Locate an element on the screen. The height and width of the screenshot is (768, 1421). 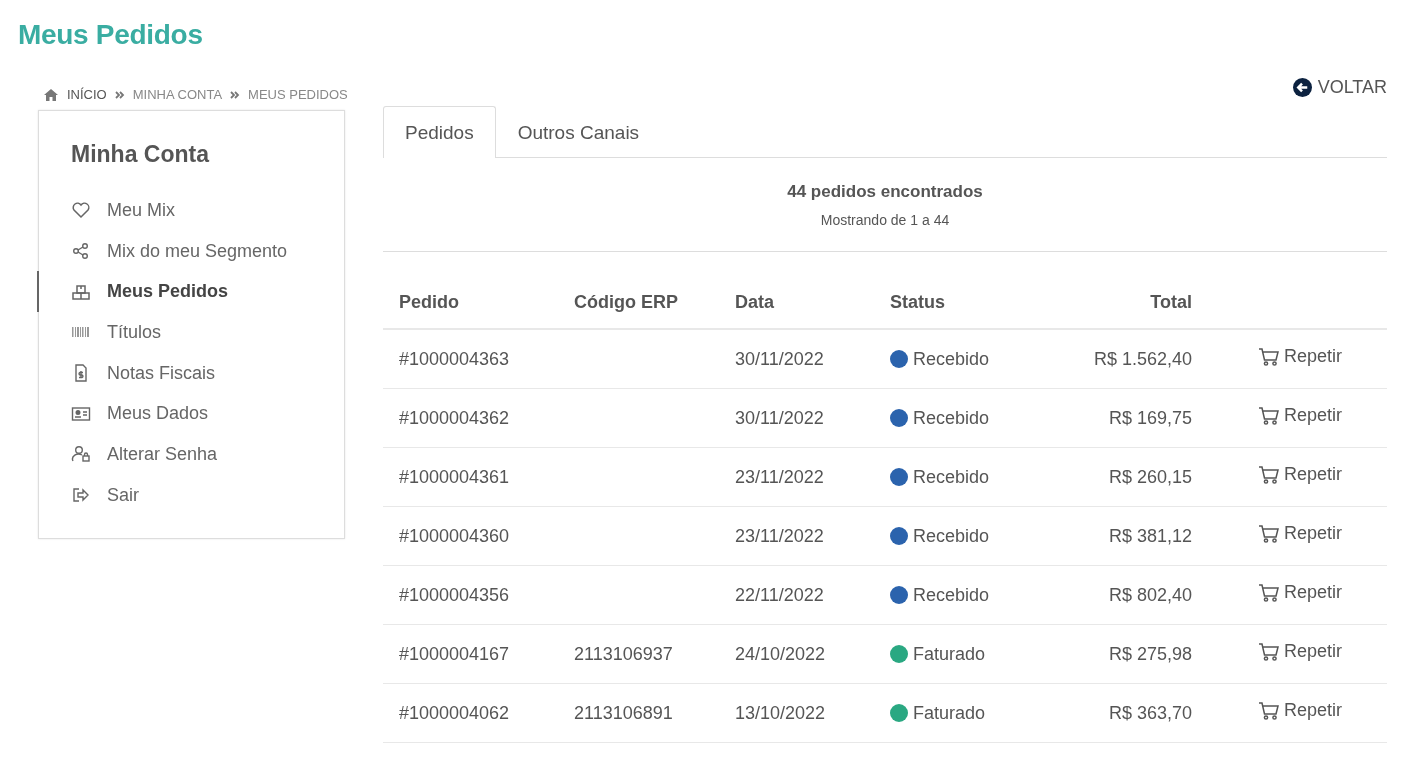
user-lock-icon is located at coordinates (81, 454).